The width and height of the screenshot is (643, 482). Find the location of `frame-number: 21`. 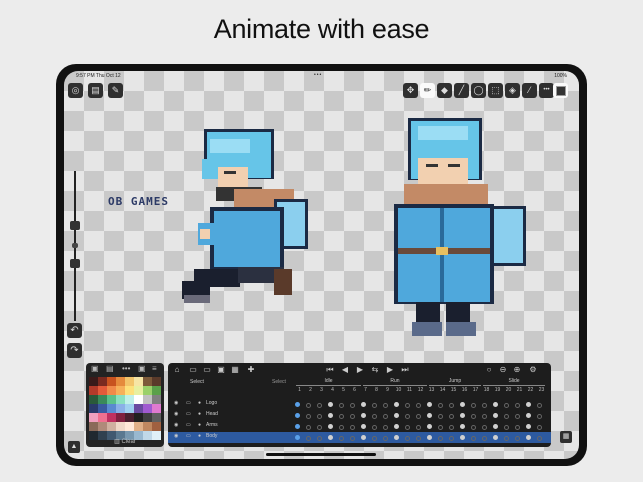

frame-number: 21 is located at coordinates (519, 390).